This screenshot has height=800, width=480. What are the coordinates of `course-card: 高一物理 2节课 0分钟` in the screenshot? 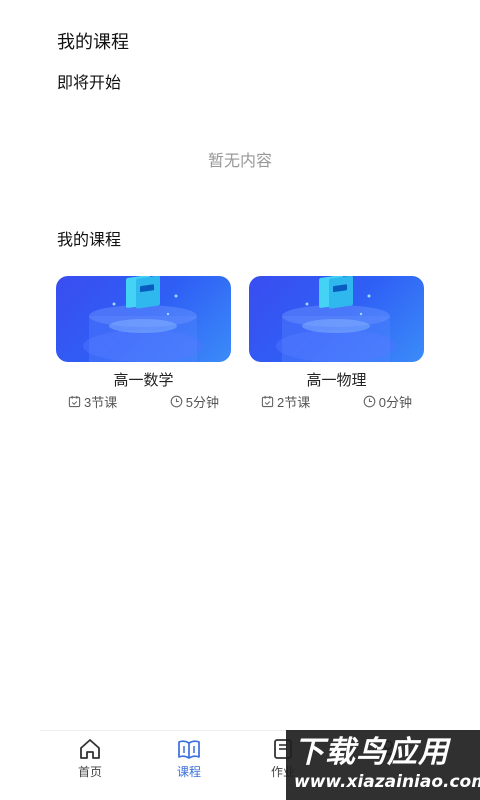 It's located at (336, 343).